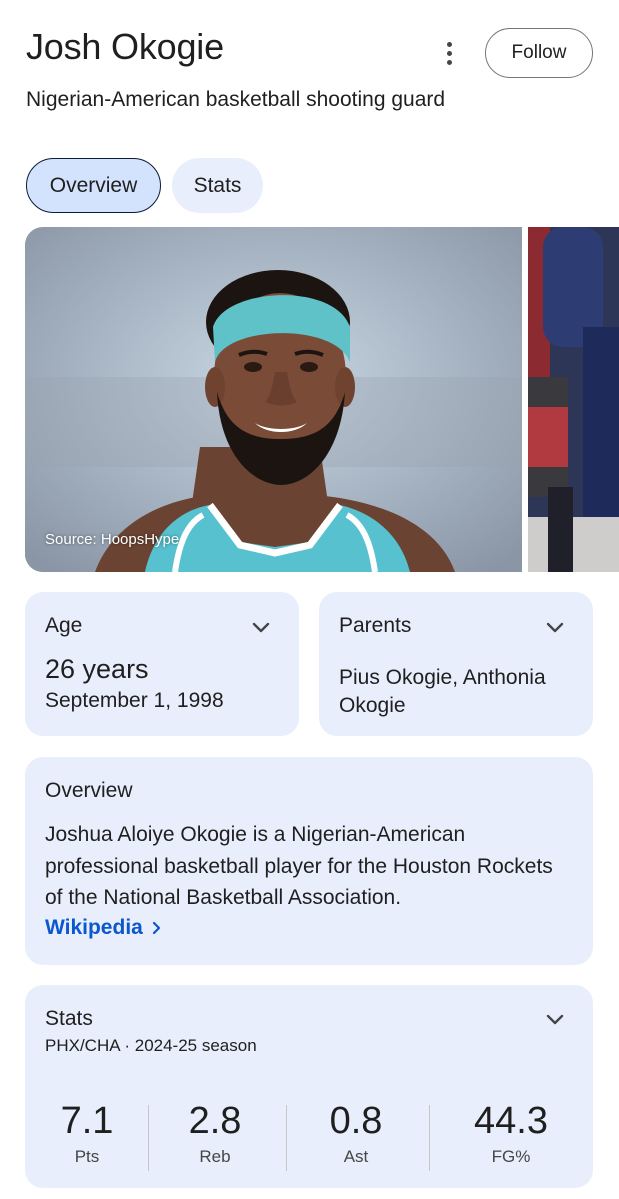 The image size is (619, 1199). I want to click on stat-points: 7.1 Pts, so click(87, 1134).